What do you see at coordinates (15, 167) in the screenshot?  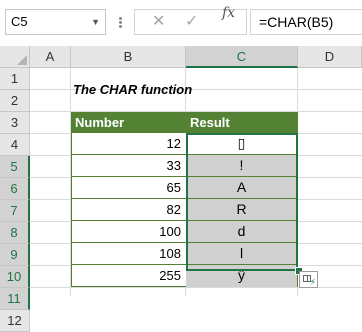 I see `row-header-5: 5` at bounding box center [15, 167].